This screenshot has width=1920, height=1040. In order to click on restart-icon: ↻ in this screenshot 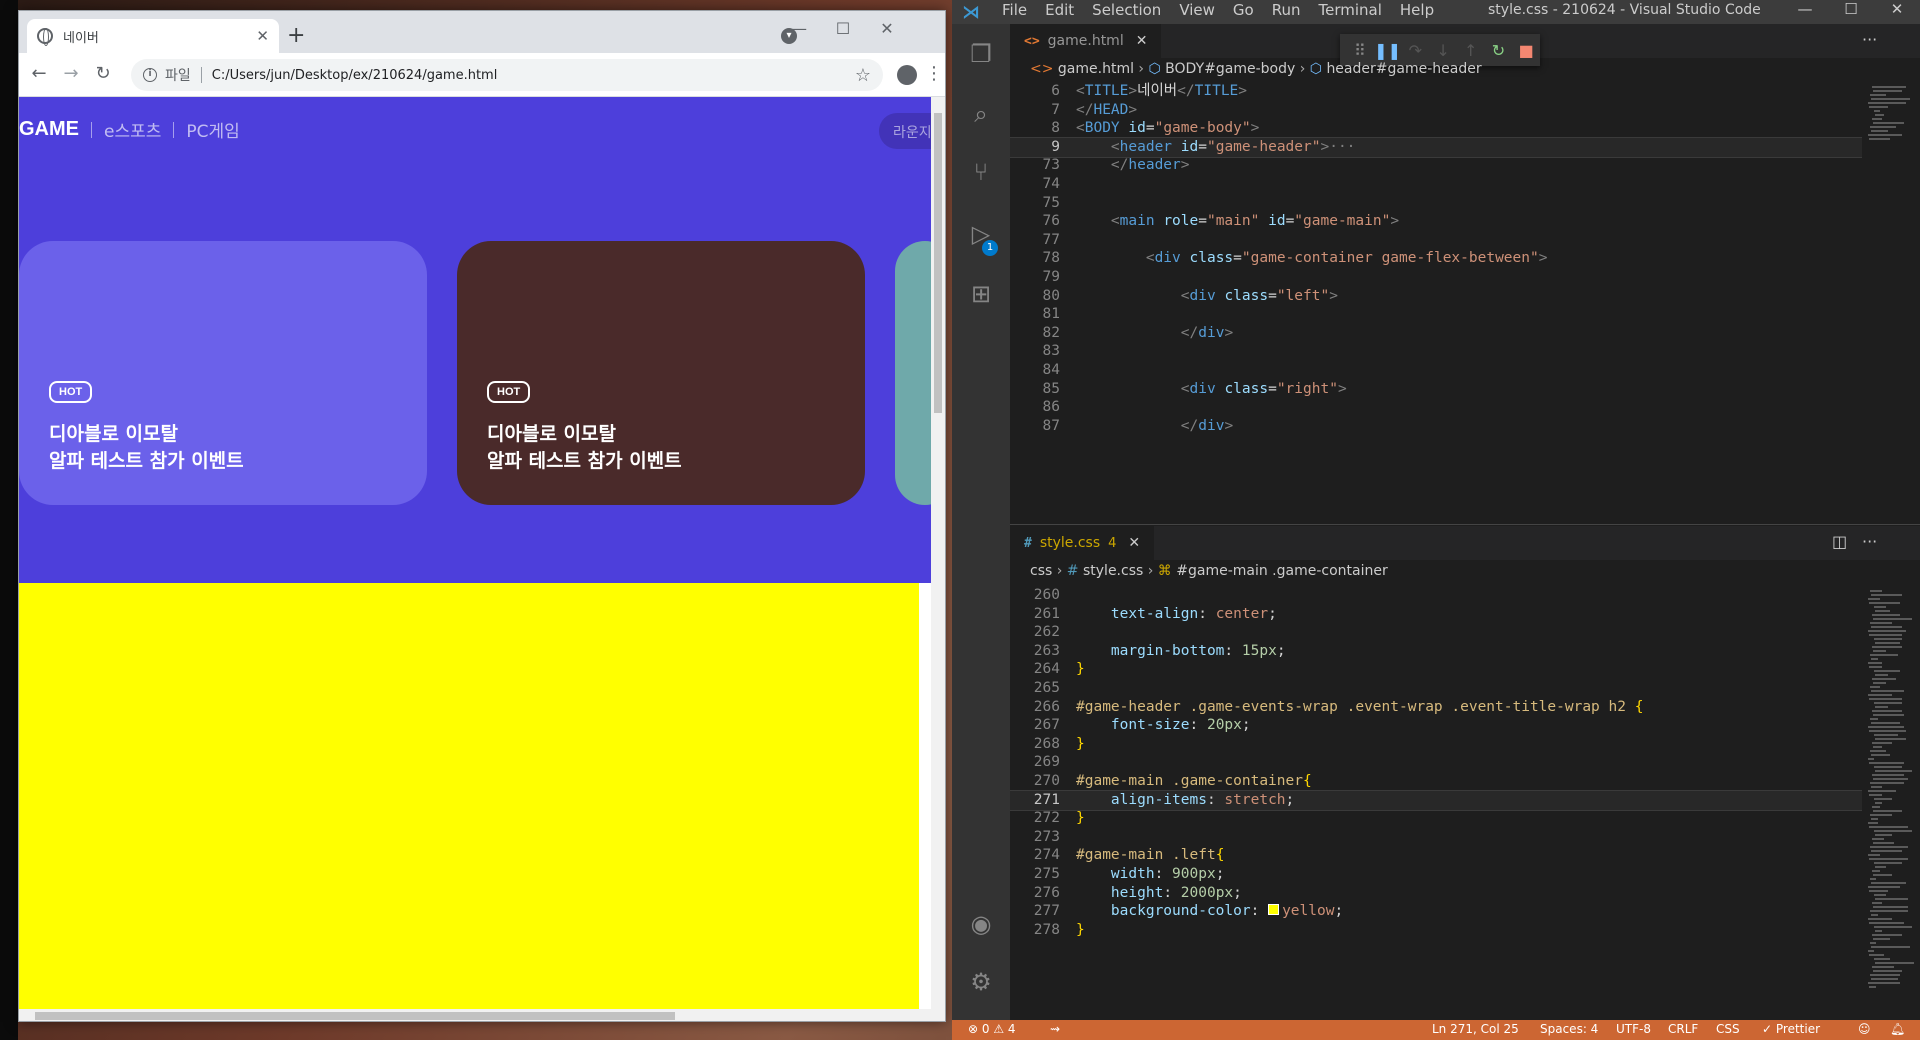, I will do `click(1499, 50)`.